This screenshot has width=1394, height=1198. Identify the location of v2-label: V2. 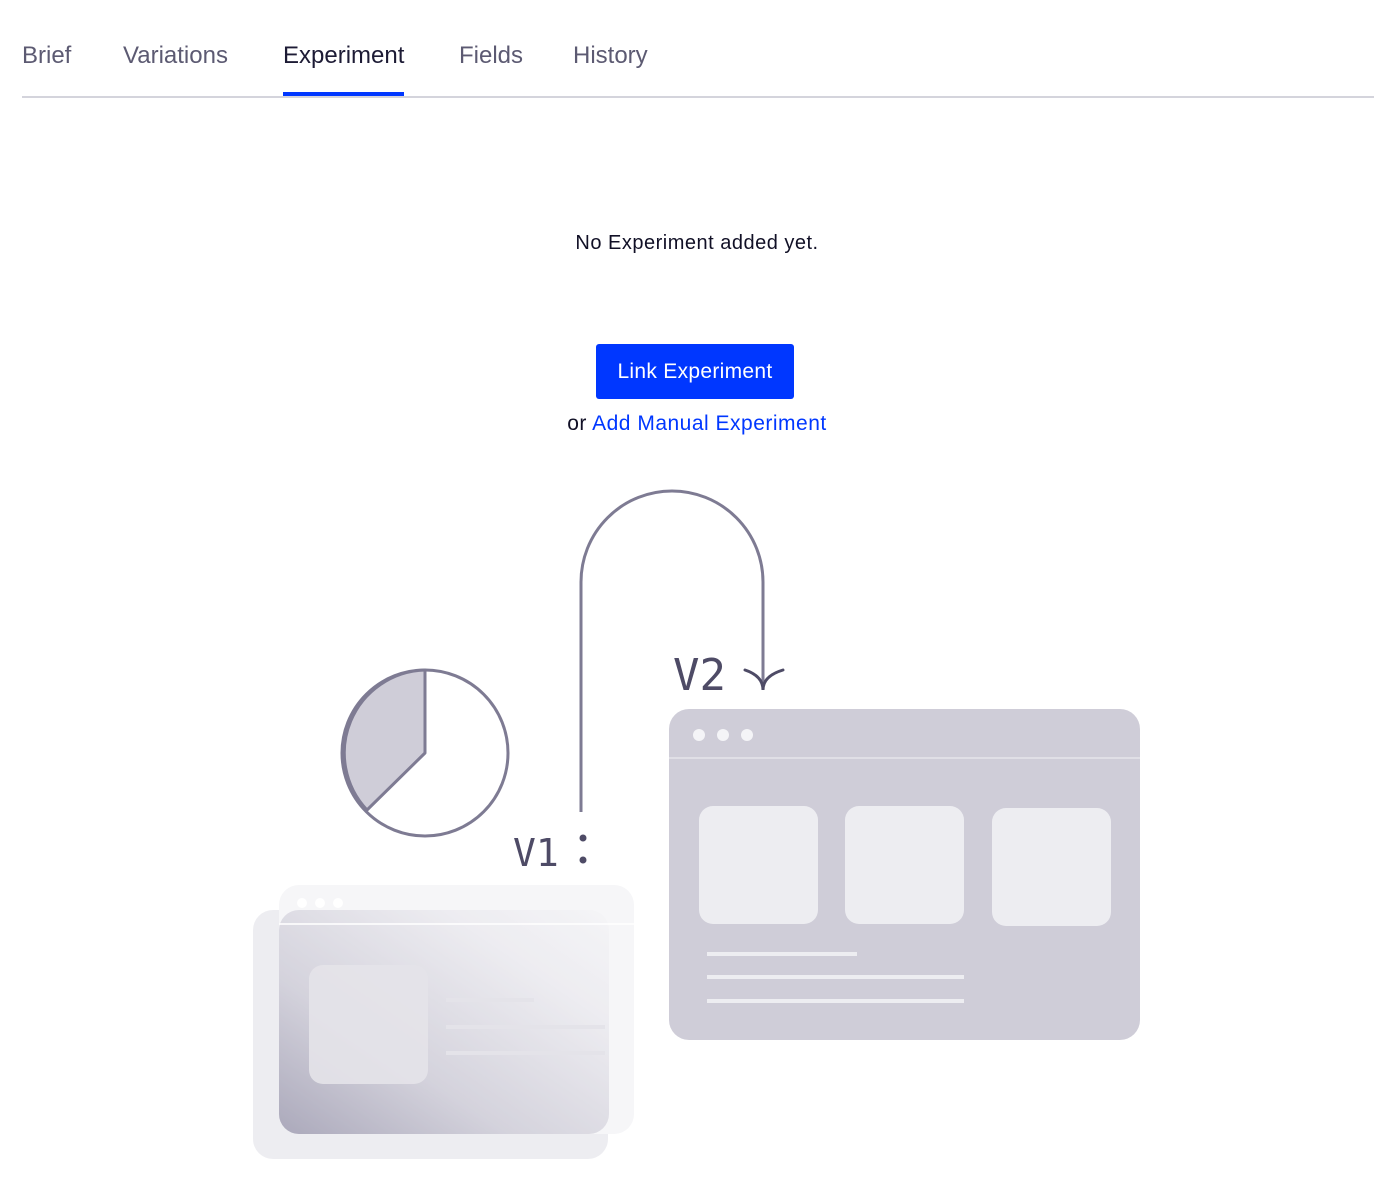
(699, 675).